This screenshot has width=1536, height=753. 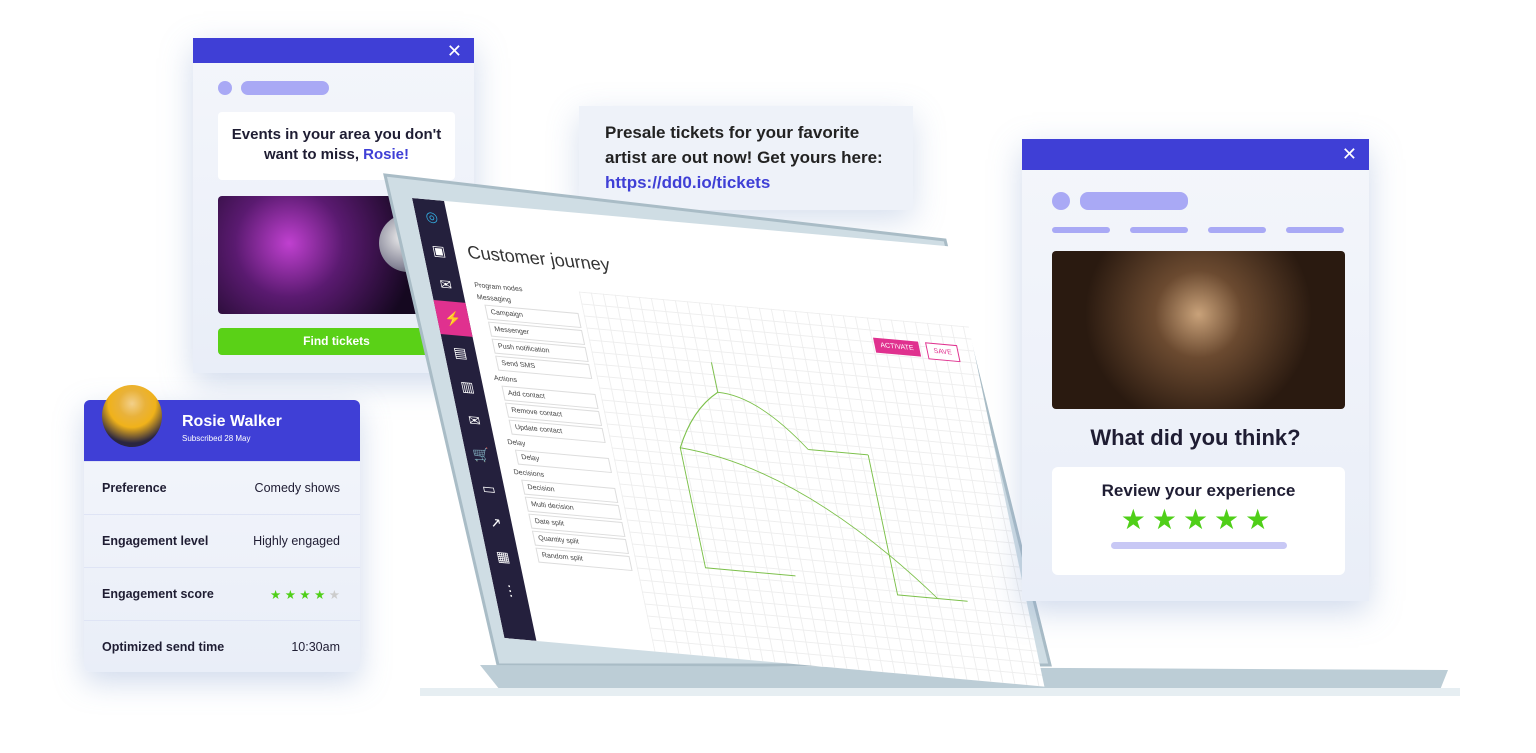 What do you see at coordinates (297, 488) in the screenshot?
I see `row-value: Comedy shows` at bounding box center [297, 488].